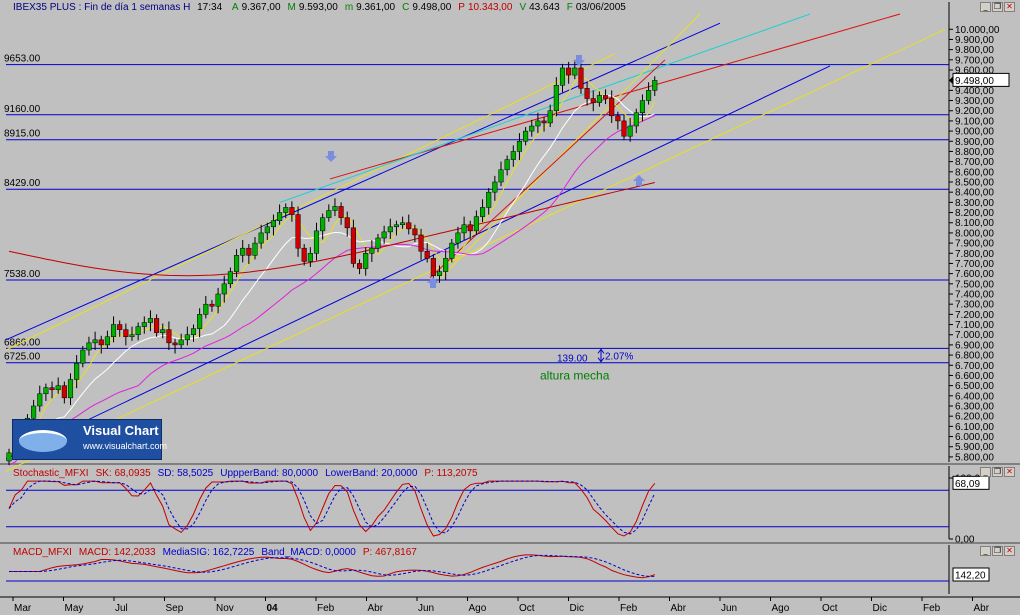 The image size is (1020, 615). What do you see at coordinates (432, 7) in the screenshot?
I see `header-field-value: 9.498,00` at bounding box center [432, 7].